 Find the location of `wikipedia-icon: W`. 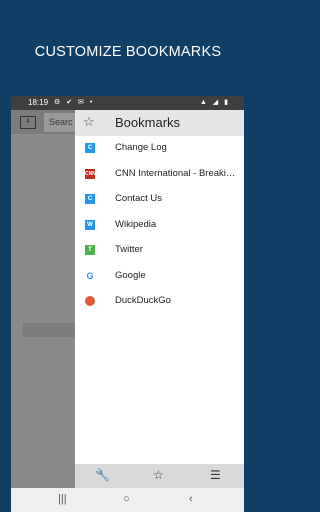

wikipedia-icon: W is located at coordinates (90, 224).